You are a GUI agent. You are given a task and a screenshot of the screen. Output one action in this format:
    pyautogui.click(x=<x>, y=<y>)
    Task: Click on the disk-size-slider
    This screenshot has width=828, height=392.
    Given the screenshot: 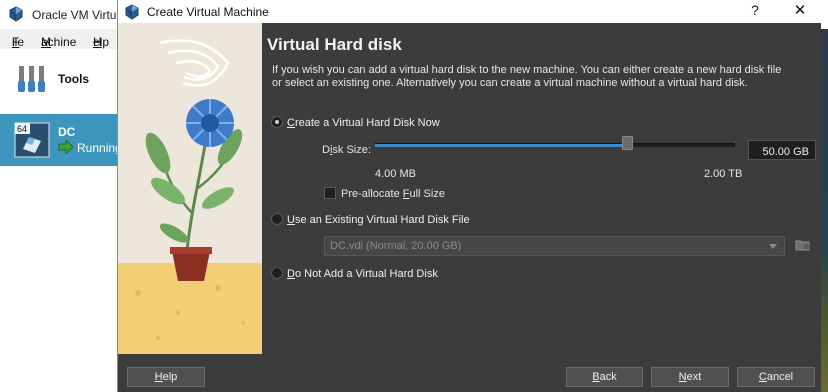 What is the action you would take?
    pyautogui.click(x=555, y=145)
    